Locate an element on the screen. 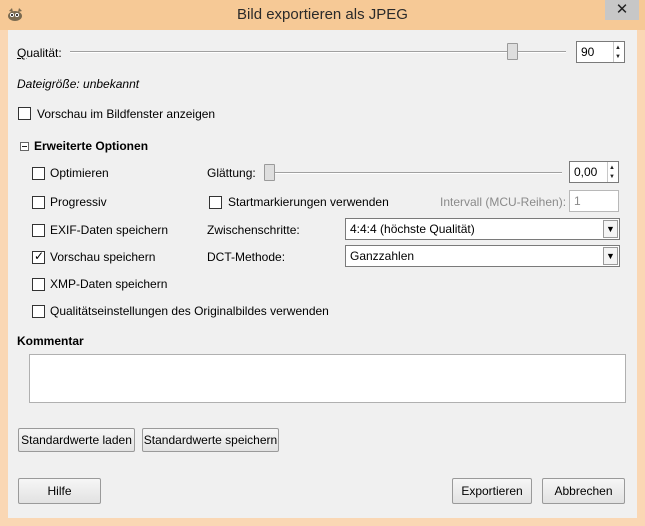 The image size is (645, 526). load-defaults-button: Standardwerte laden is located at coordinates (76, 440).